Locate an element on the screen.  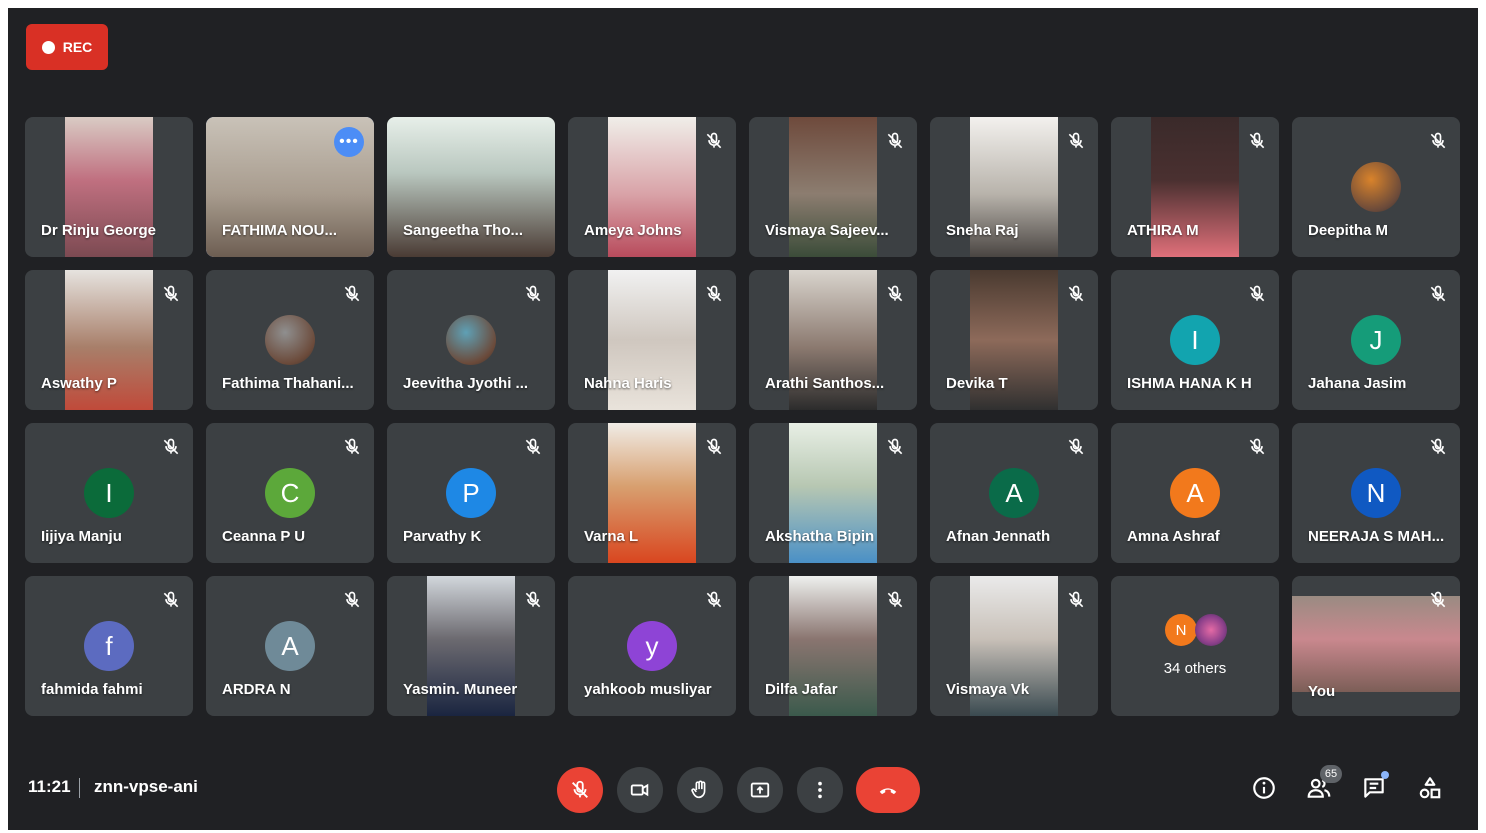
tile-more-options-icon: ••• is located at coordinates (349, 142).